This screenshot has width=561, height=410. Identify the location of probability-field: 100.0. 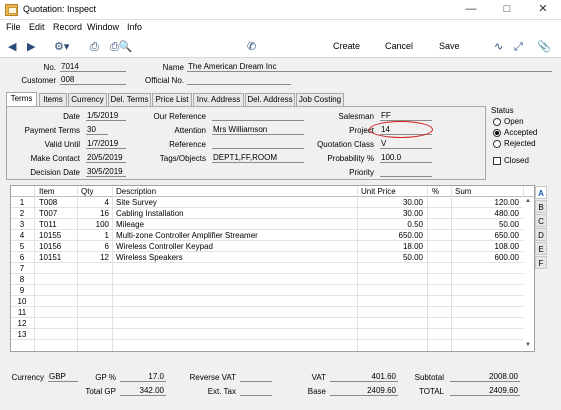
(406, 158).